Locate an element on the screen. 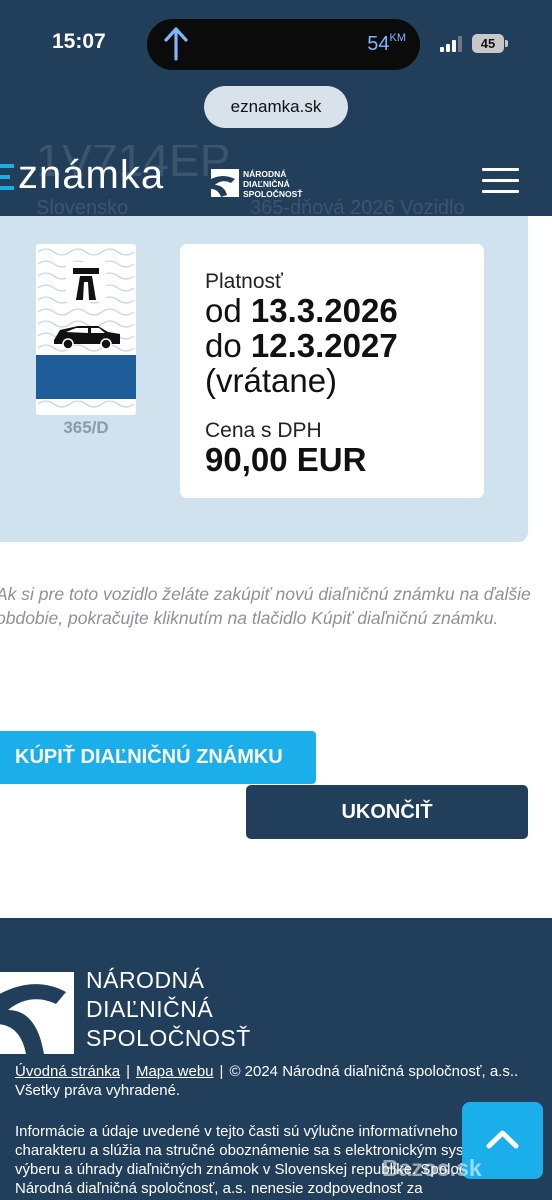 The width and height of the screenshot is (552, 1200). battery-icon: 45 is located at coordinates (490, 43).